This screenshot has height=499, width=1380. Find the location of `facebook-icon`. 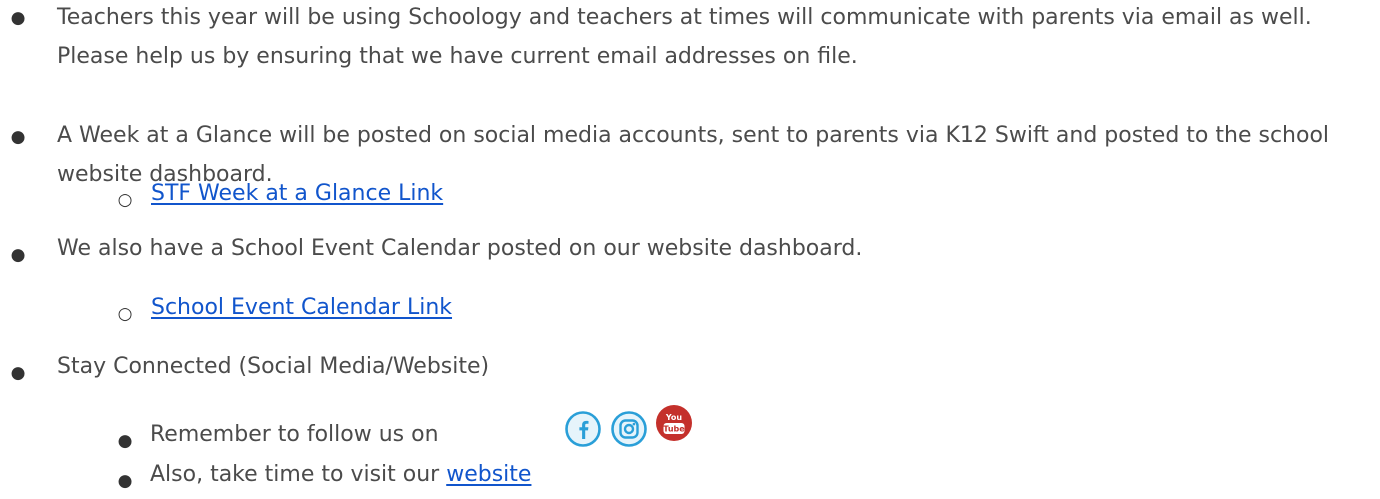

facebook-icon is located at coordinates (583, 429).